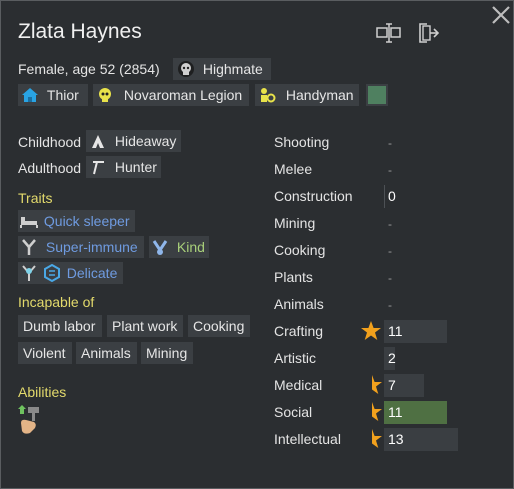 The width and height of the screenshot is (514, 489). Describe the element at coordinates (293, 412) in the screenshot. I see `skill-name: Social` at that location.